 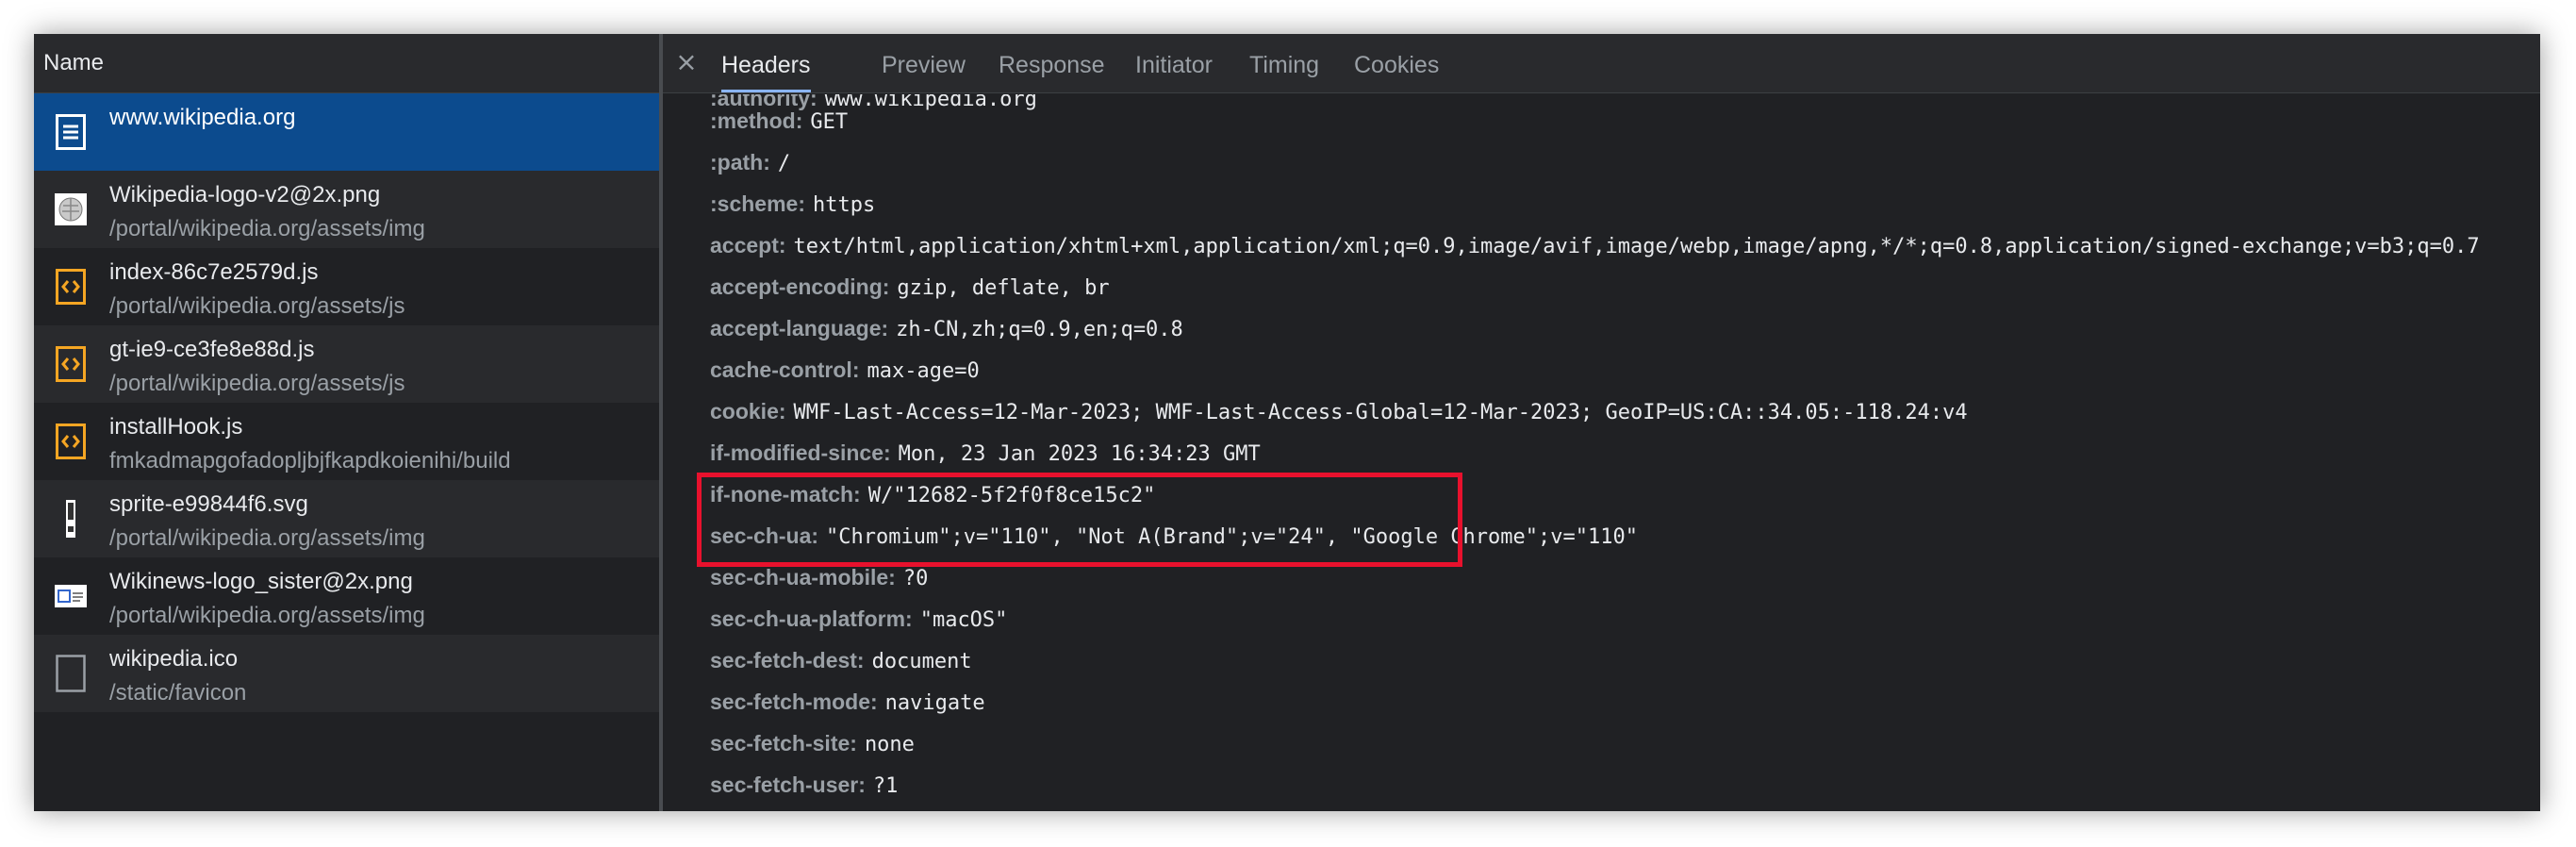 What do you see at coordinates (174, 659) in the screenshot?
I see `request-name: wikipedia.ico` at bounding box center [174, 659].